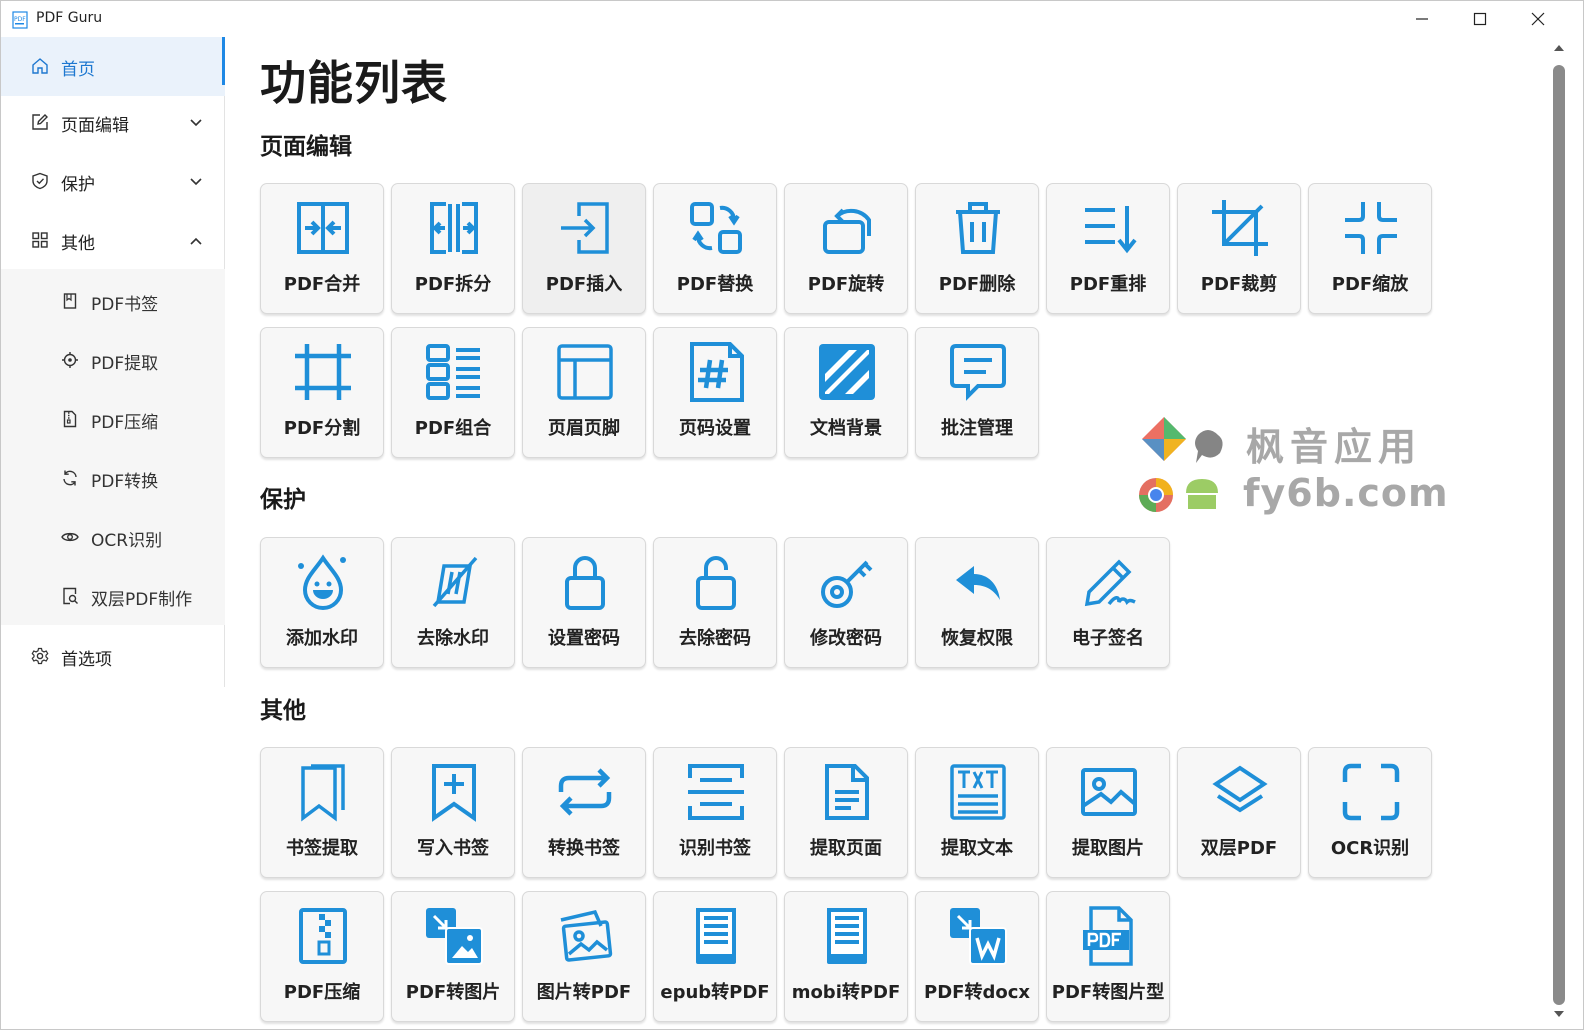  I want to click on tile-extract-pages: 提取页面, so click(846, 812).